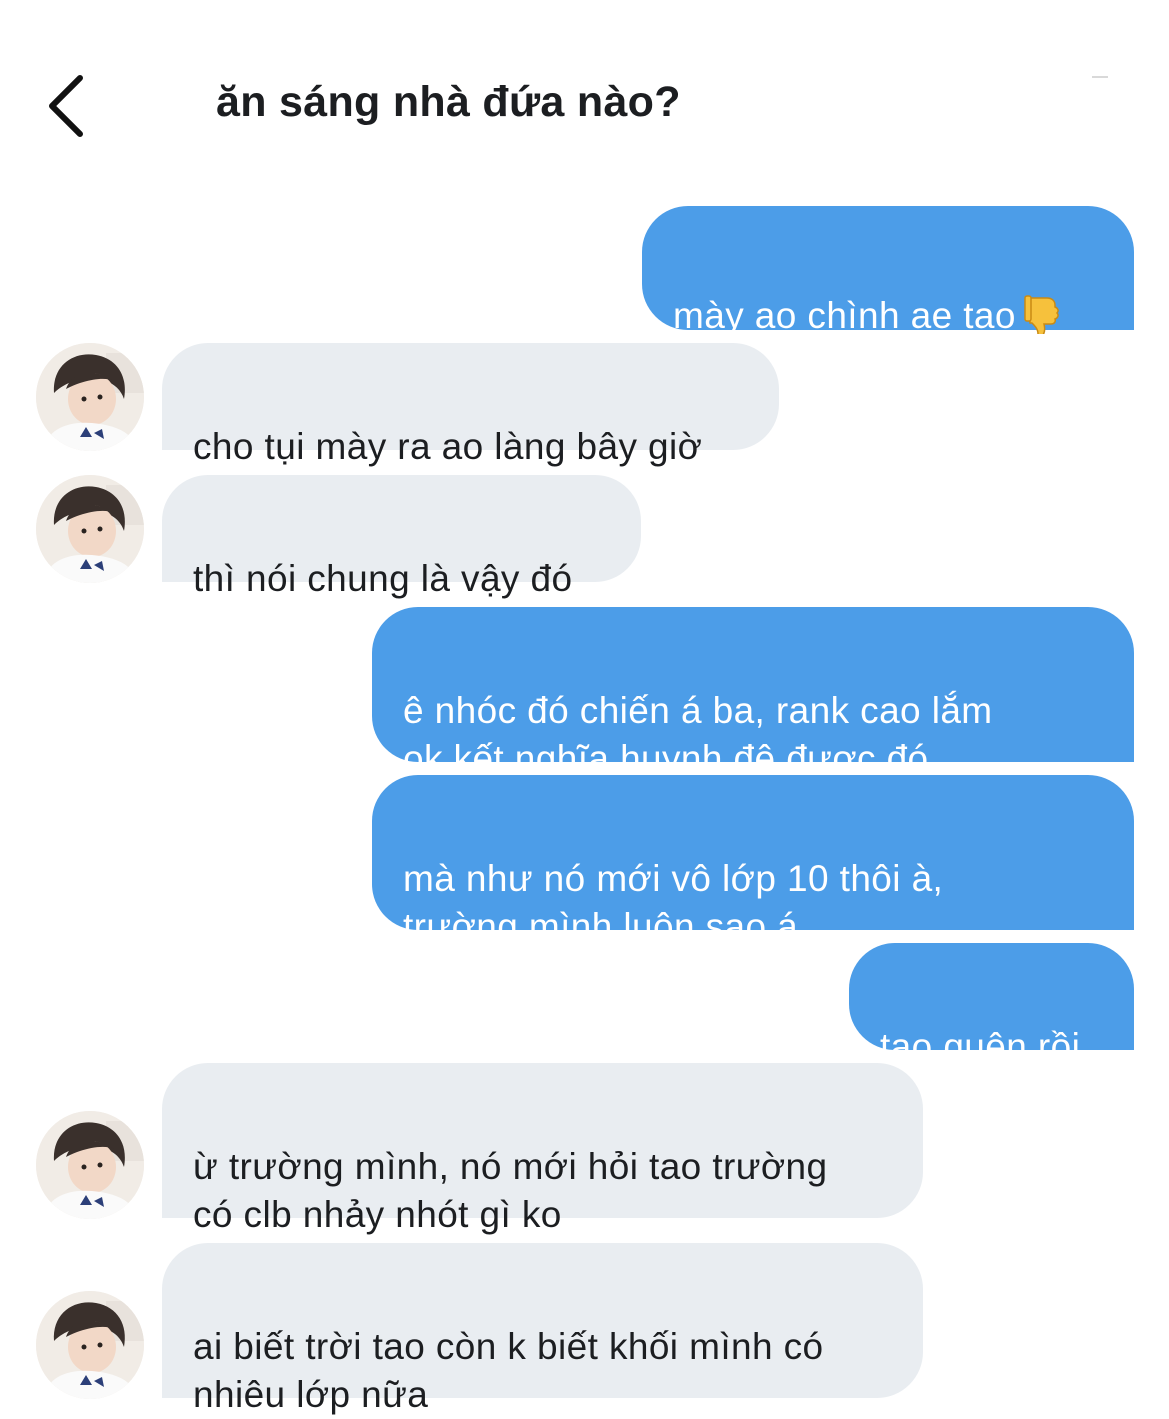  What do you see at coordinates (980, 1046) in the screenshot?
I see `message-text: tao quên rồi` at bounding box center [980, 1046].